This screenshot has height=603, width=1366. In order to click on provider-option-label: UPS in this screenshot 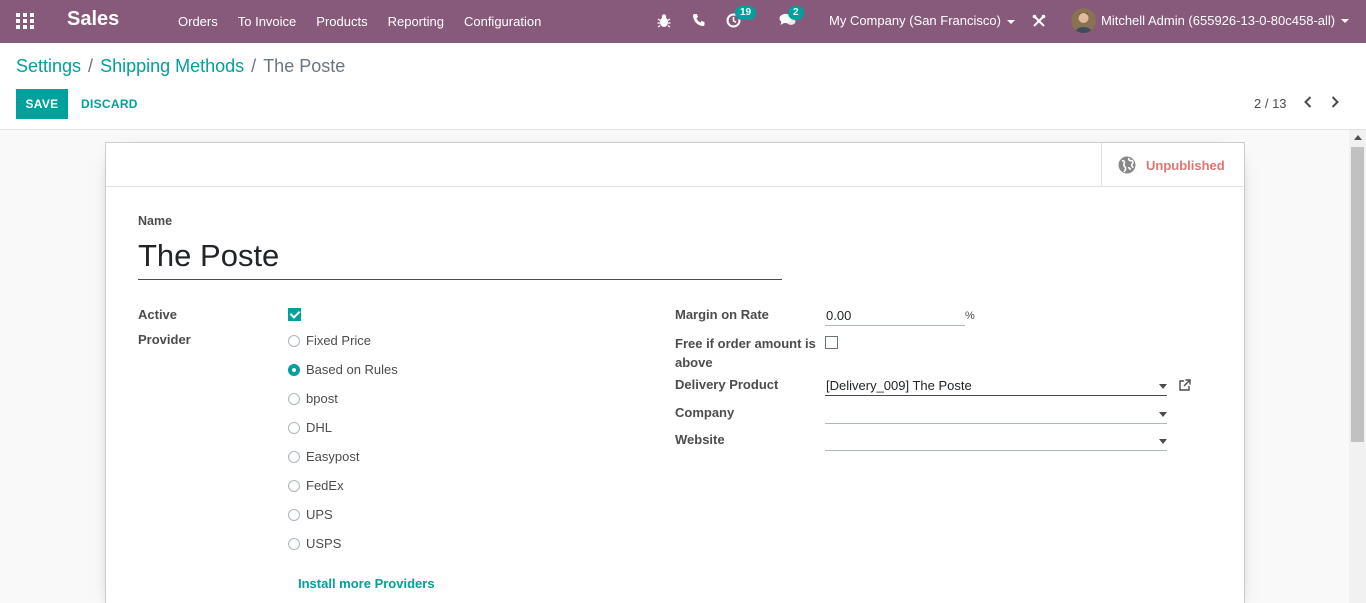, I will do `click(319, 514)`.